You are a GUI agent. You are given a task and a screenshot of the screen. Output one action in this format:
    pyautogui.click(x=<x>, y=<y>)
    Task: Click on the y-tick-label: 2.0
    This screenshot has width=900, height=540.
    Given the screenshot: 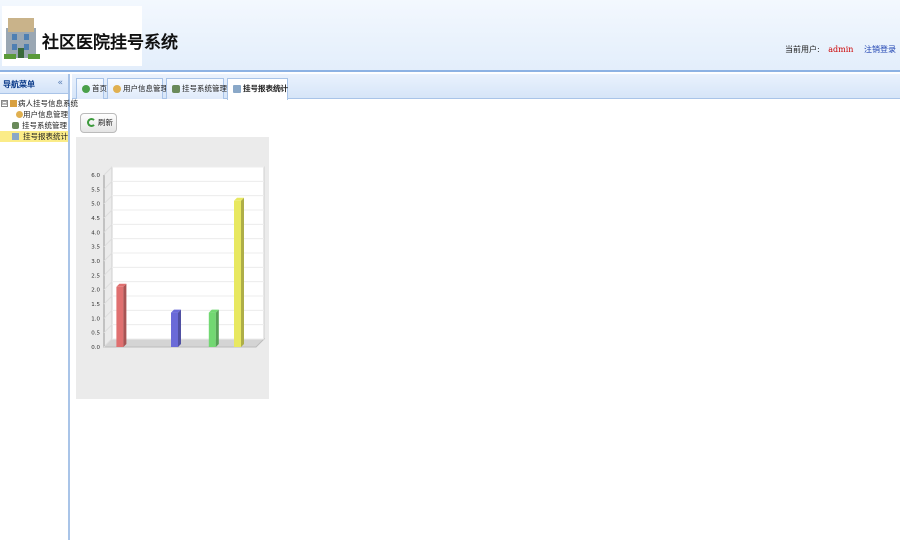 What is the action you would take?
    pyautogui.click(x=95, y=291)
    